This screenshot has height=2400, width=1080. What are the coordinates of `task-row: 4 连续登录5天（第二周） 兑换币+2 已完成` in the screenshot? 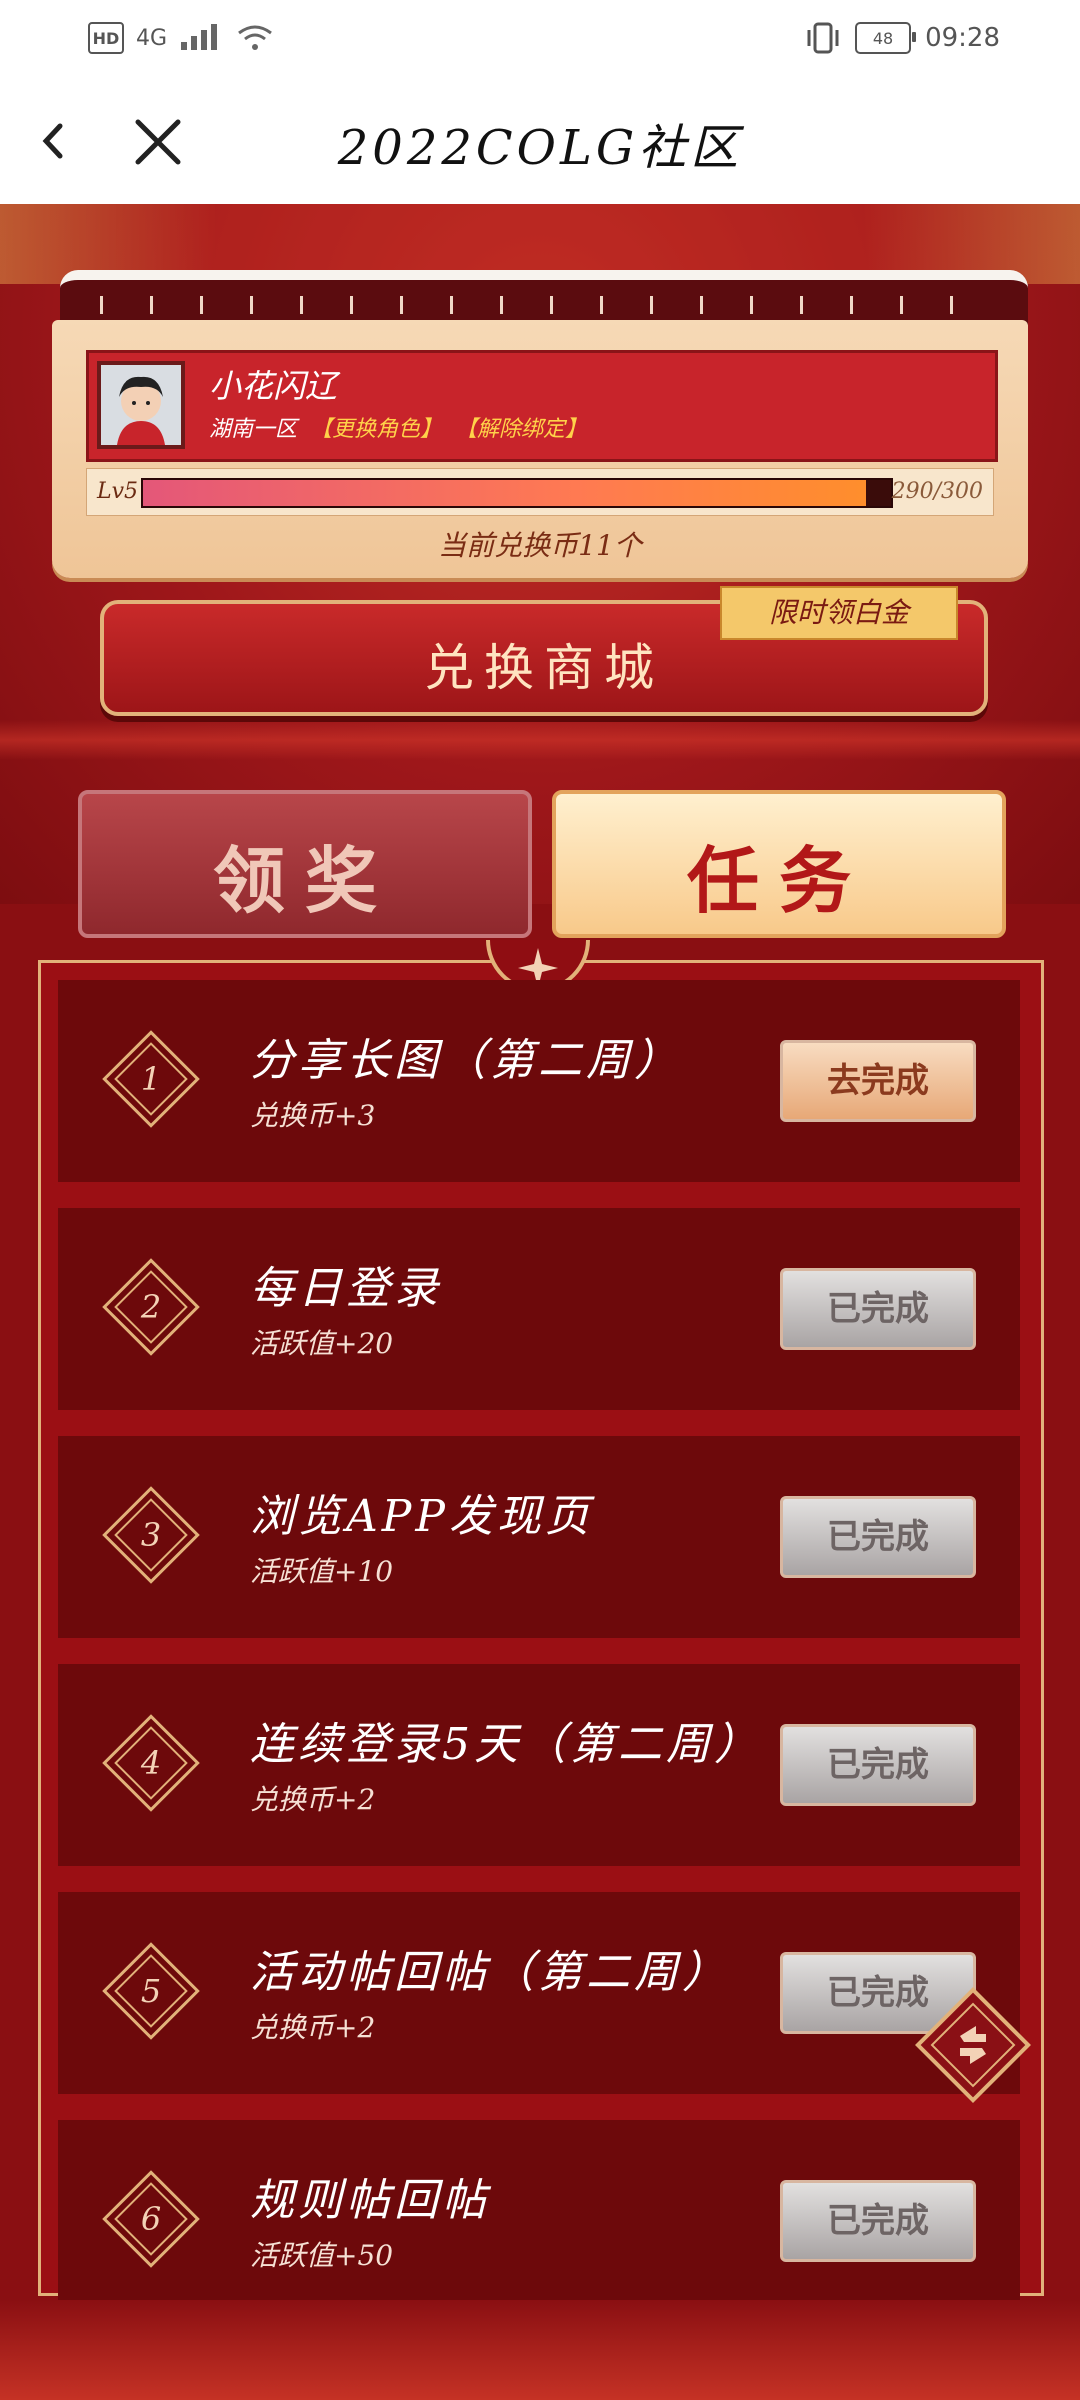 It's located at (539, 1765).